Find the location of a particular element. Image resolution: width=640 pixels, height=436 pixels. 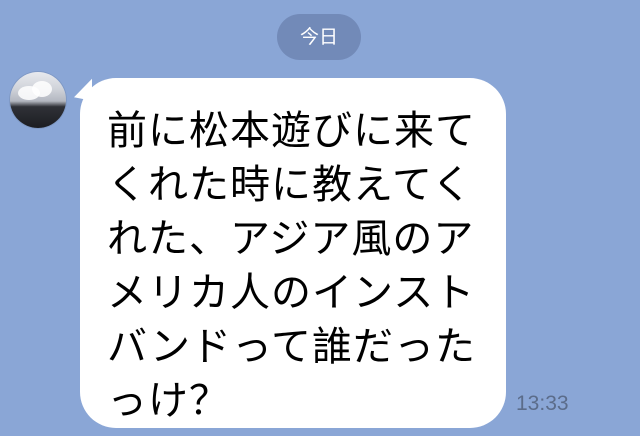

avatar-cloud-icon is located at coordinates (42, 89).